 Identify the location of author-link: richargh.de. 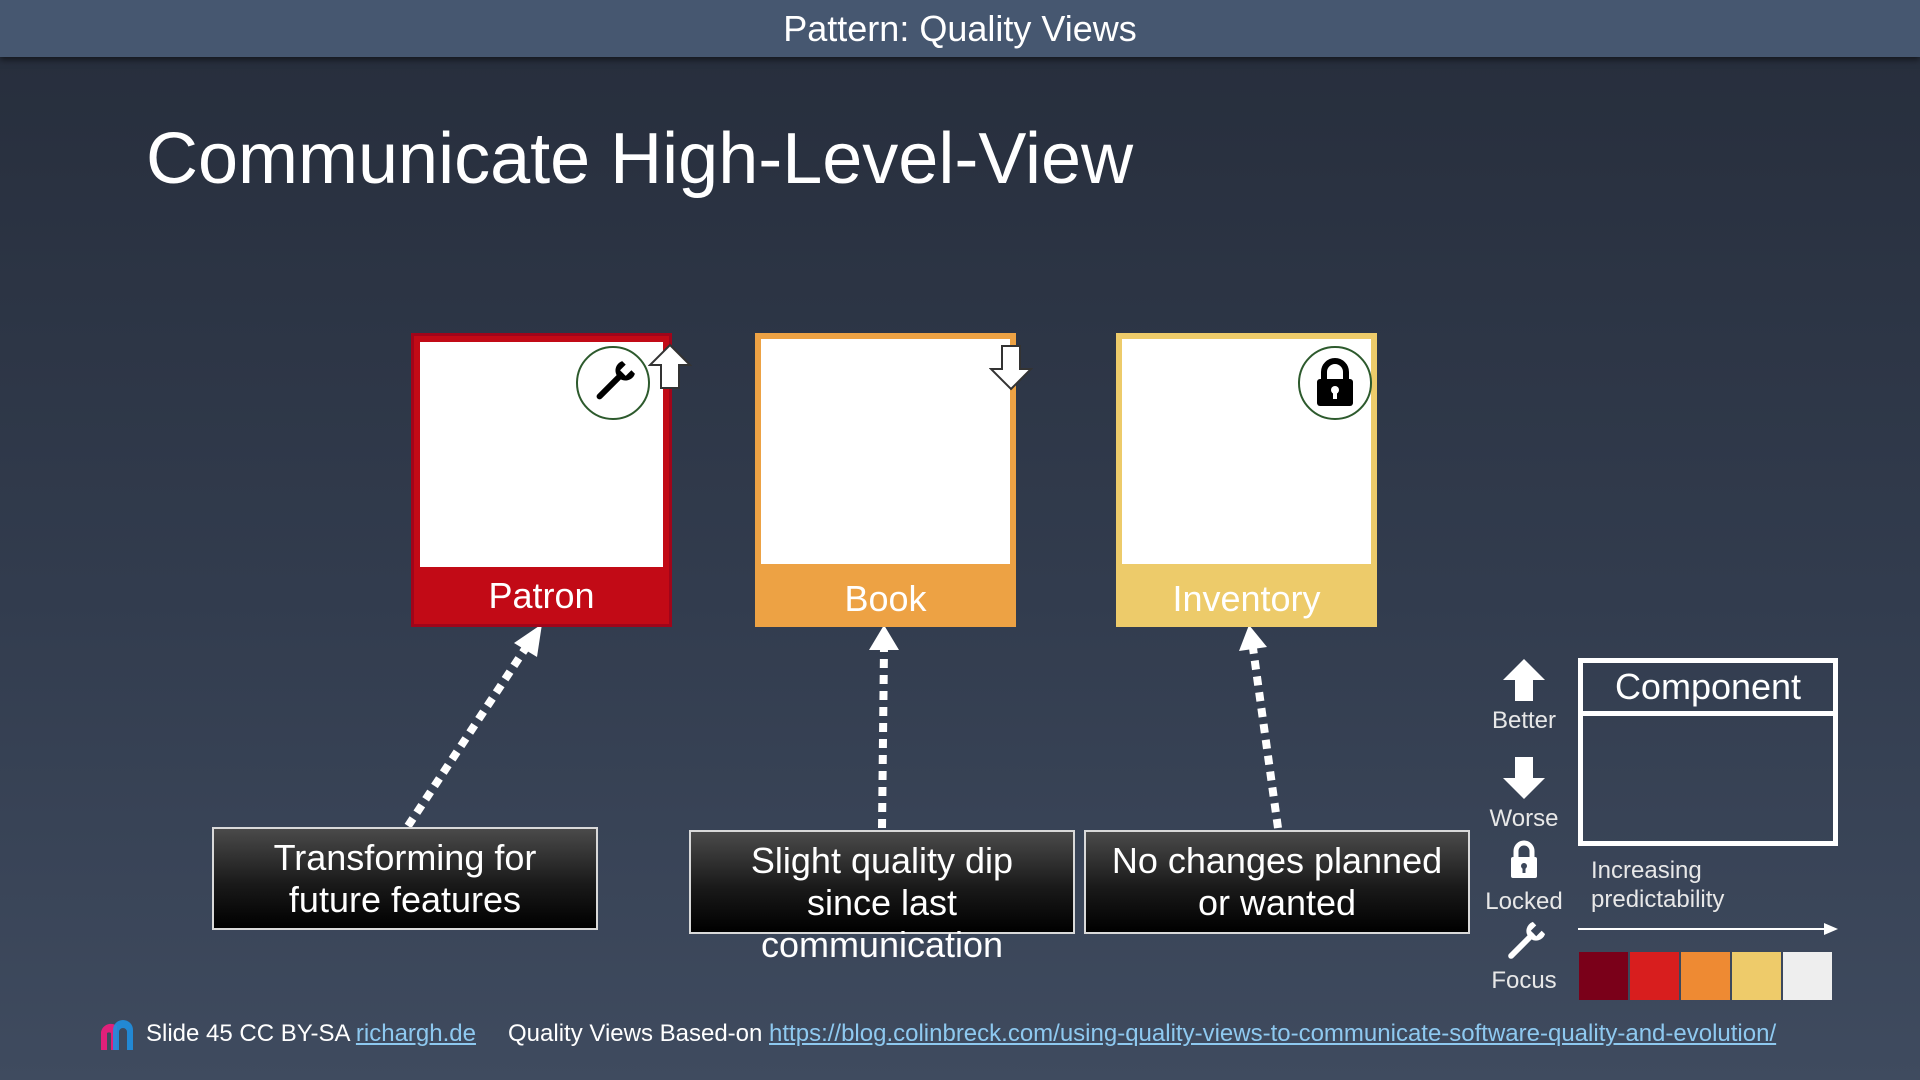
(416, 1033).